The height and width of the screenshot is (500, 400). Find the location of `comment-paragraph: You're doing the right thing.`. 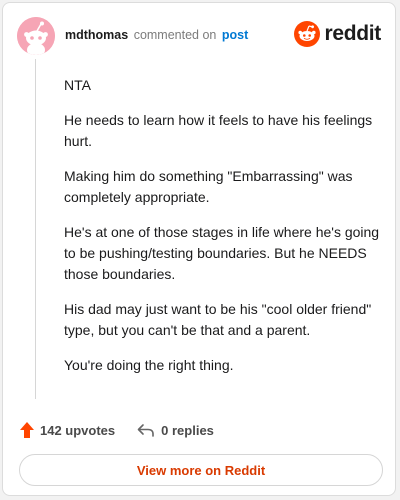

comment-paragraph: You're doing the right thing. is located at coordinates (149, 365).